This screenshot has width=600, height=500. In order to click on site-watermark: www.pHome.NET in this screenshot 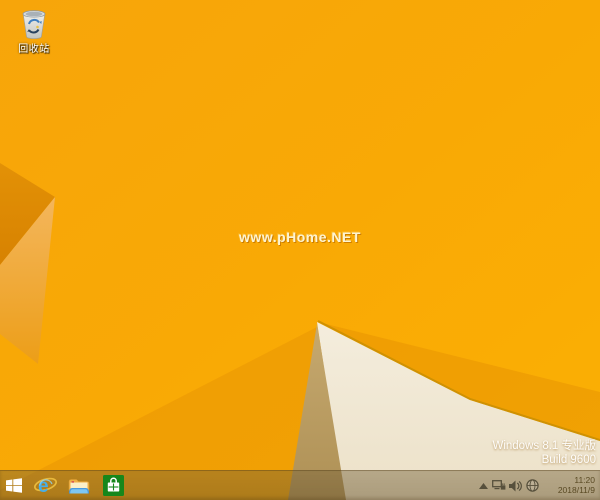, I will do `click(300, 237)`.